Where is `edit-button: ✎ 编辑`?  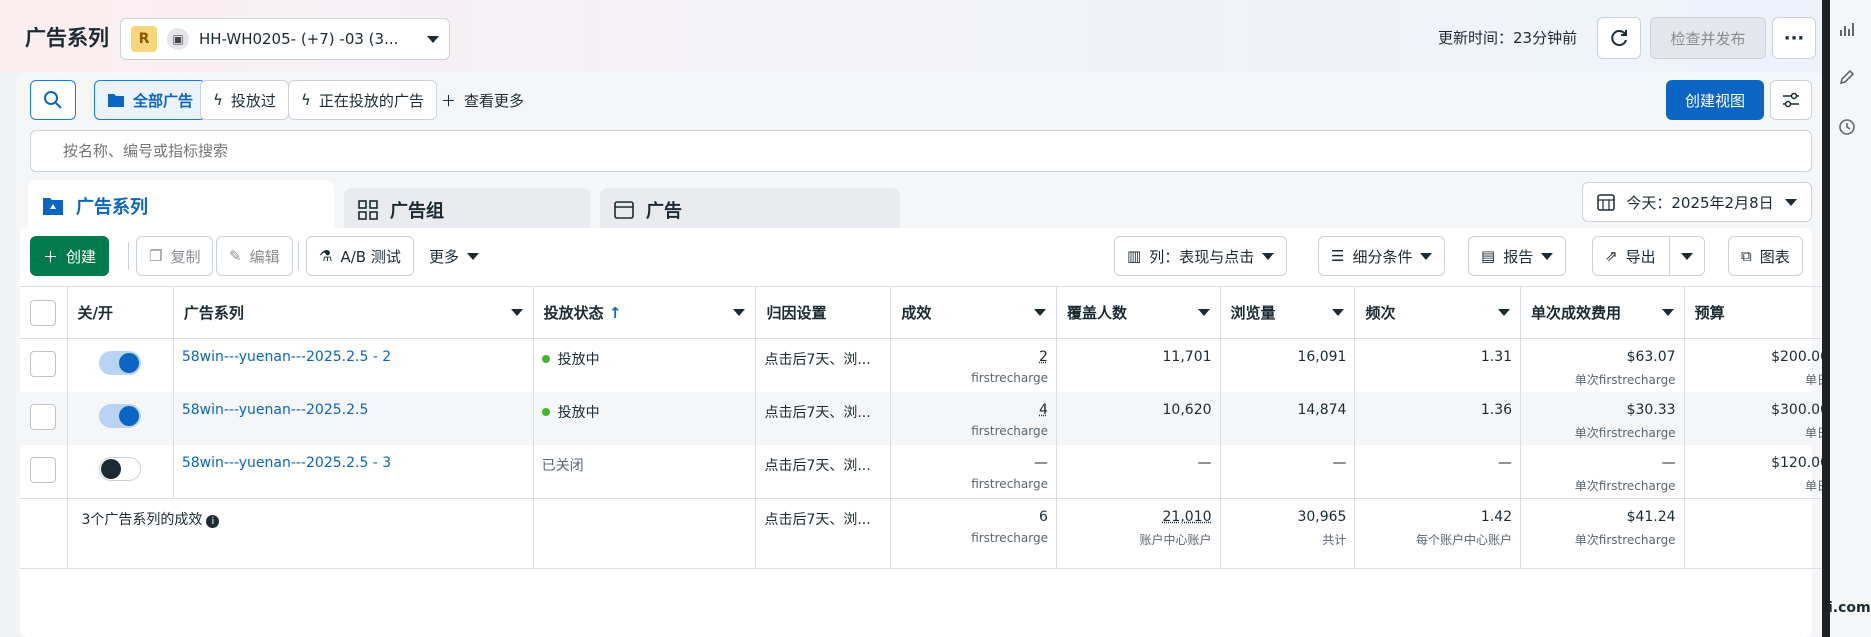 edit-button: ✎ 编辑 is located at coordinates (254, 256).